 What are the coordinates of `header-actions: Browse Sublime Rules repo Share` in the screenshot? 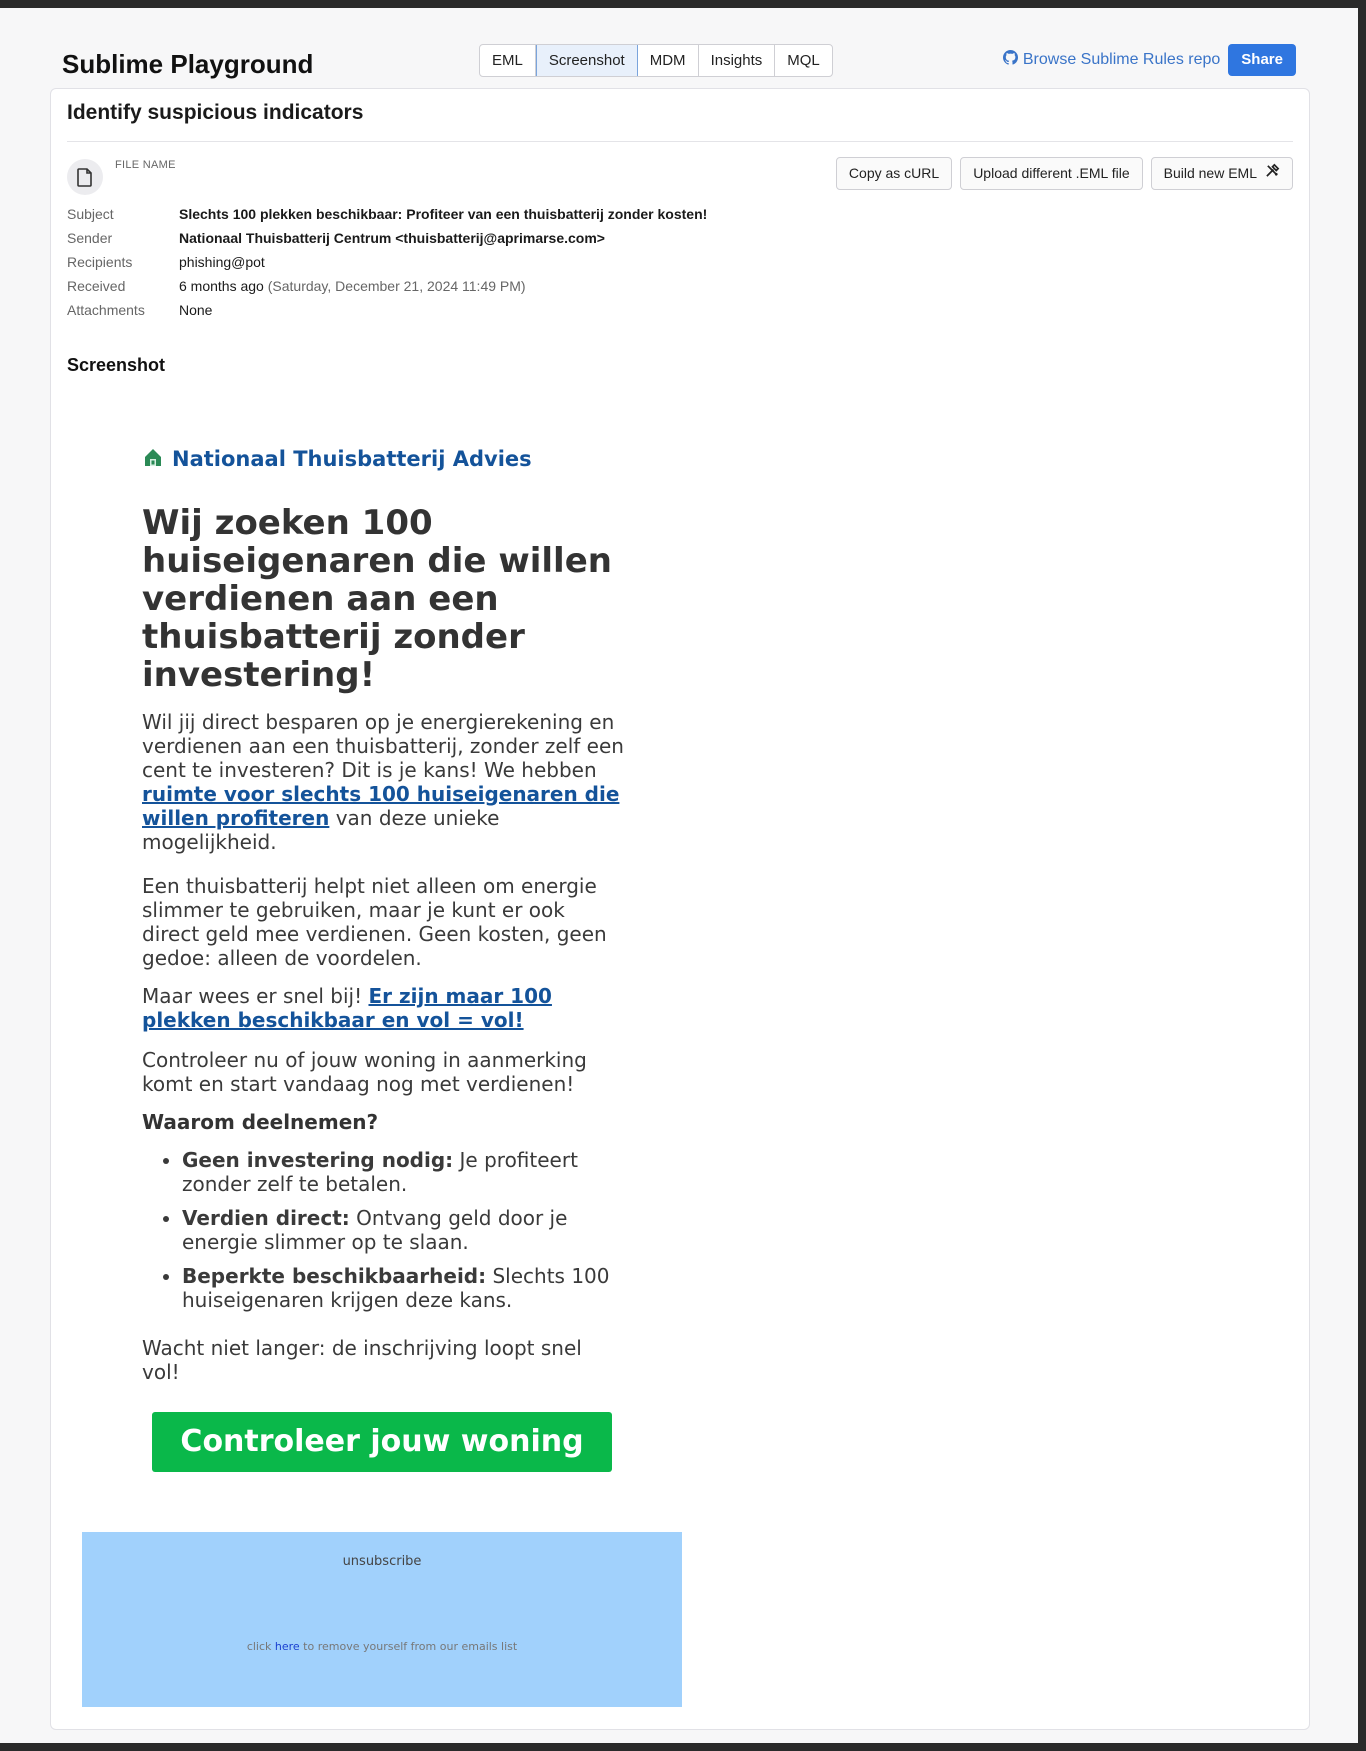 It's located at (1149, 60).